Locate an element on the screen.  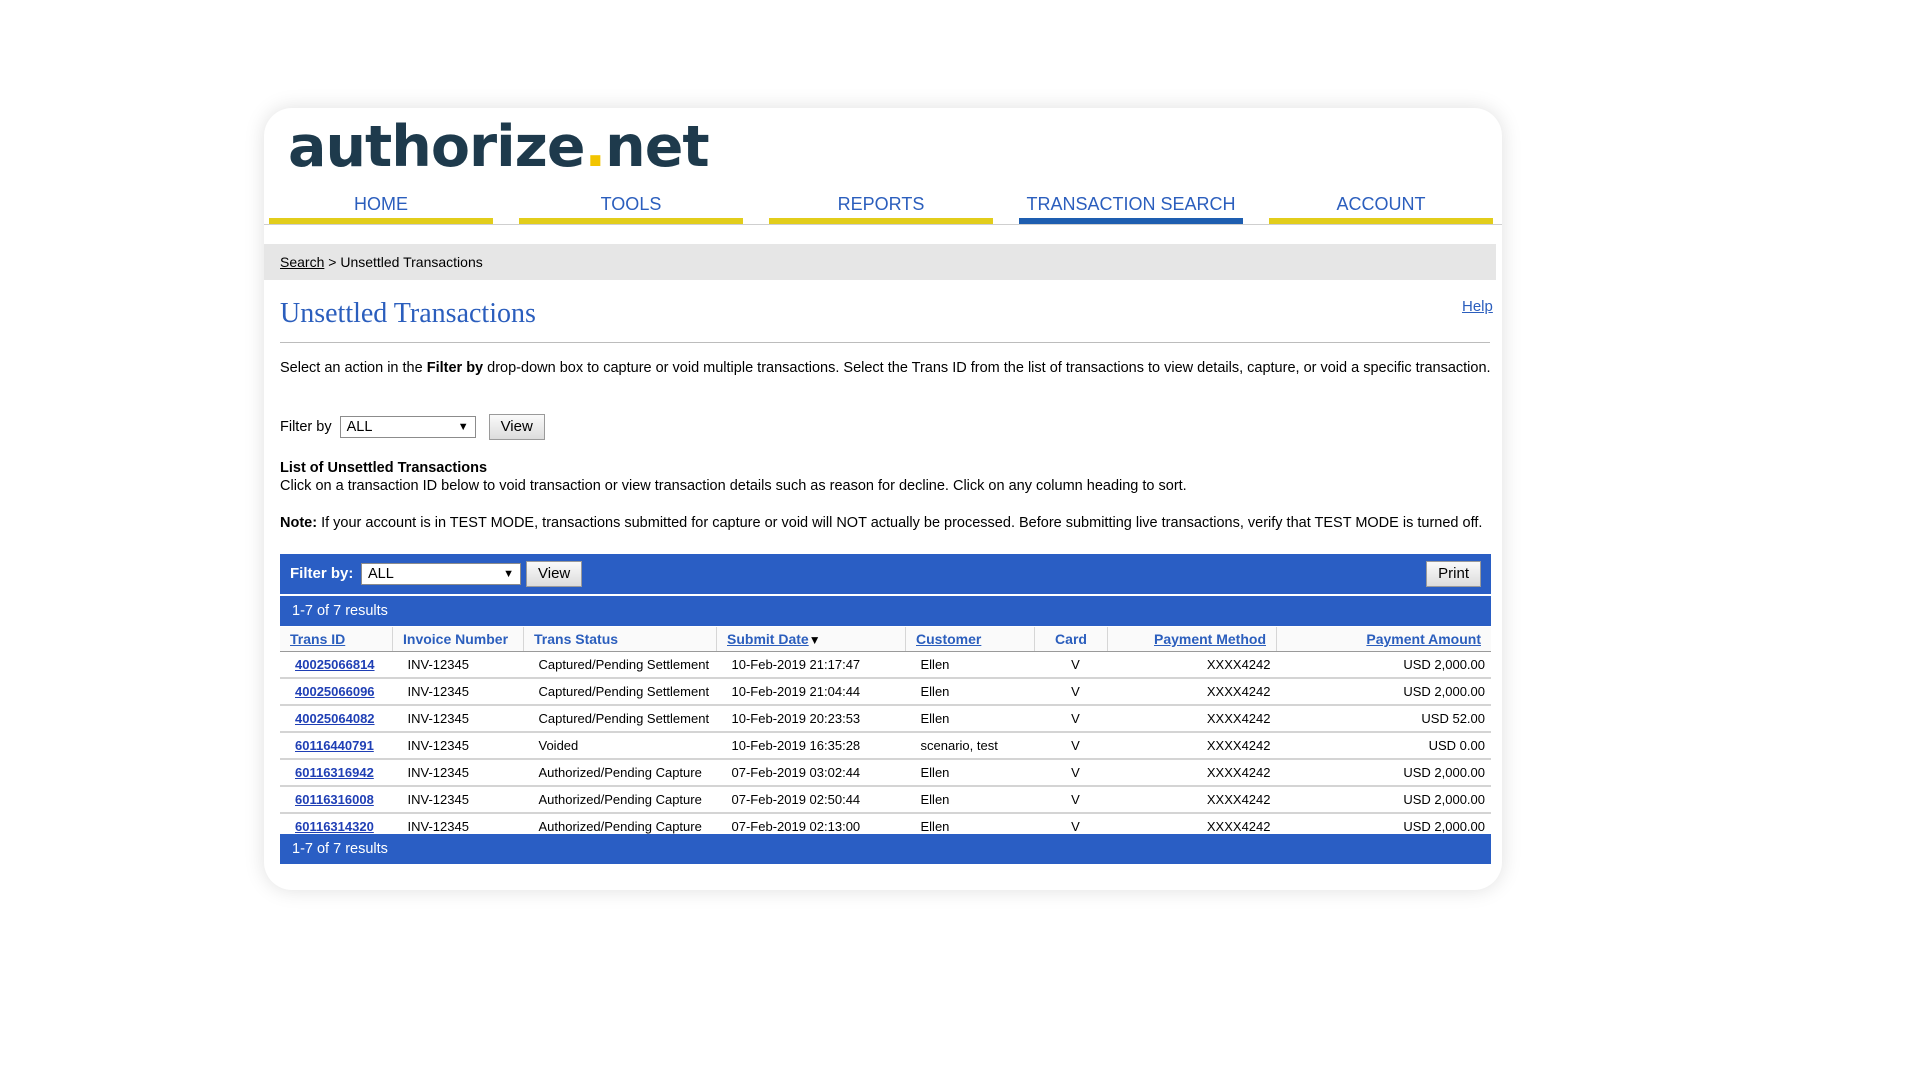
table-toolbar: Filter by: ALL ▼ View Print is located at coordinates (885, 574).